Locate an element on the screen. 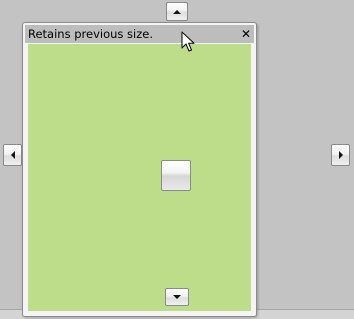  arrow-left-icon is located at coordinates (12, 155).